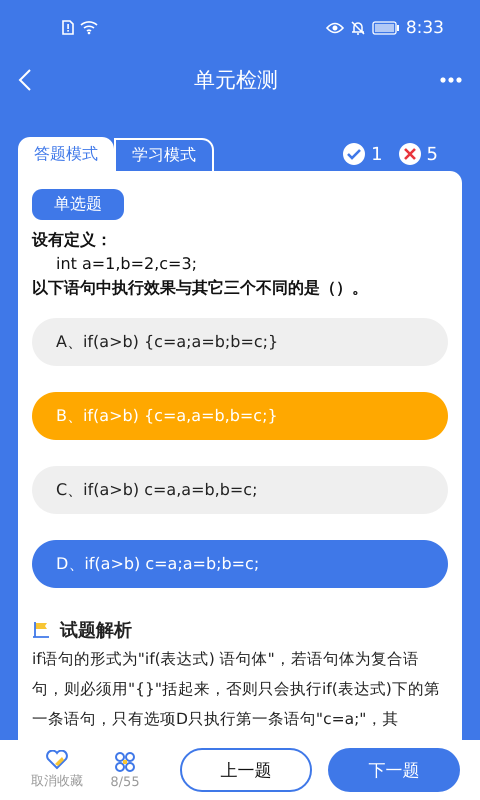  What do you see at coordinates (409, 154) in the screenshot?
I see `cross-icon` at bounding box center [409, 154].